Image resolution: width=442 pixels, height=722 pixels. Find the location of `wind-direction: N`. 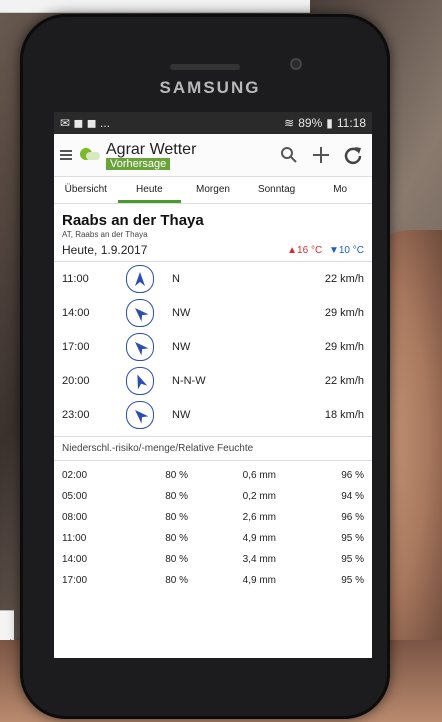

wind-direction: N is located at coordinates (176, 279).